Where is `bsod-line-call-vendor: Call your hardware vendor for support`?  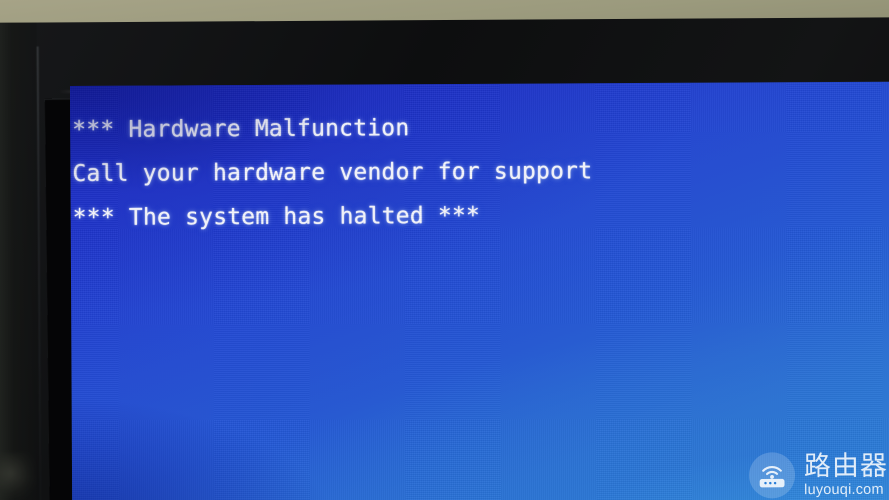 bsod-line-call-vendor: Call your hardware vendor for support is located at coordinates (332, 172).